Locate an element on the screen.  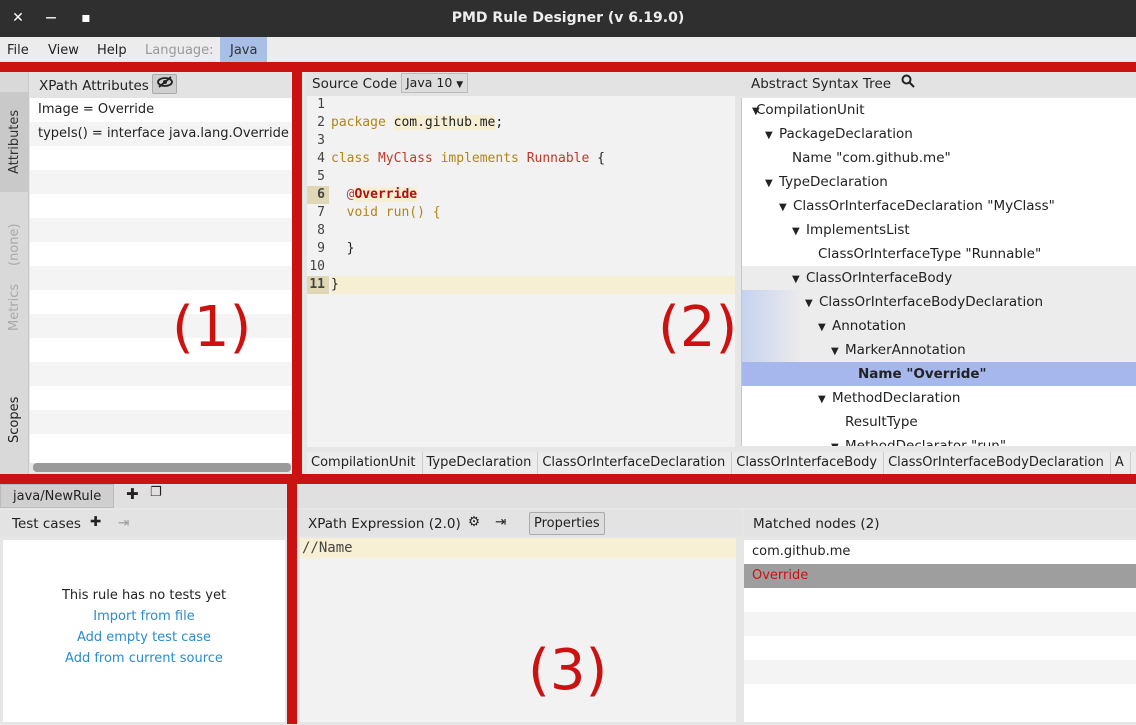
title-bar: ✕ — ▪ PMD Rule Designer (v 6.19.0) is located at coordinates (568, 18).